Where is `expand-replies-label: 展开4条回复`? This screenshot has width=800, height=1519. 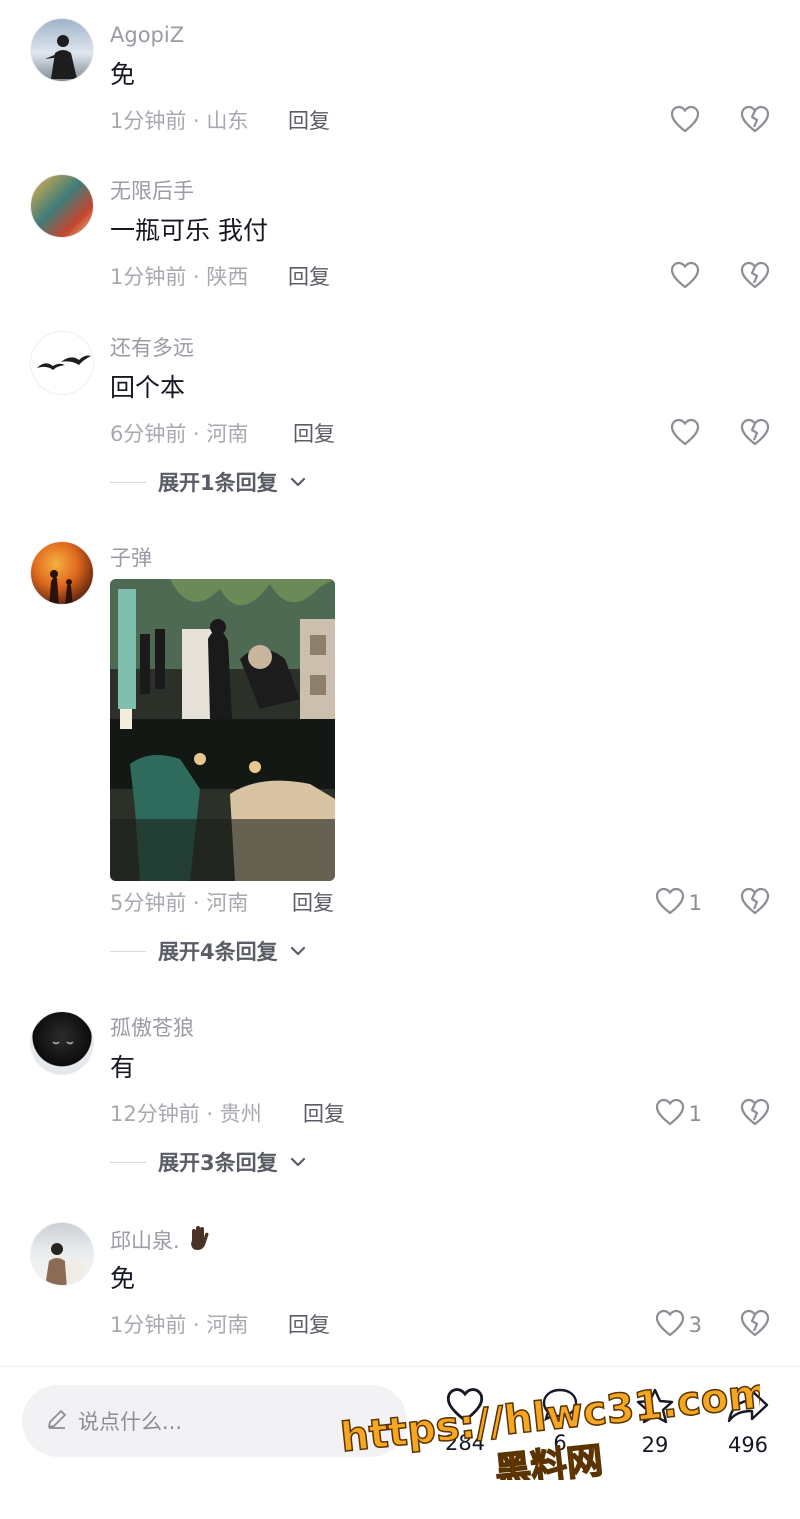 expand-replies-label: 展开4条回复 is located at coordinates (218, 952).